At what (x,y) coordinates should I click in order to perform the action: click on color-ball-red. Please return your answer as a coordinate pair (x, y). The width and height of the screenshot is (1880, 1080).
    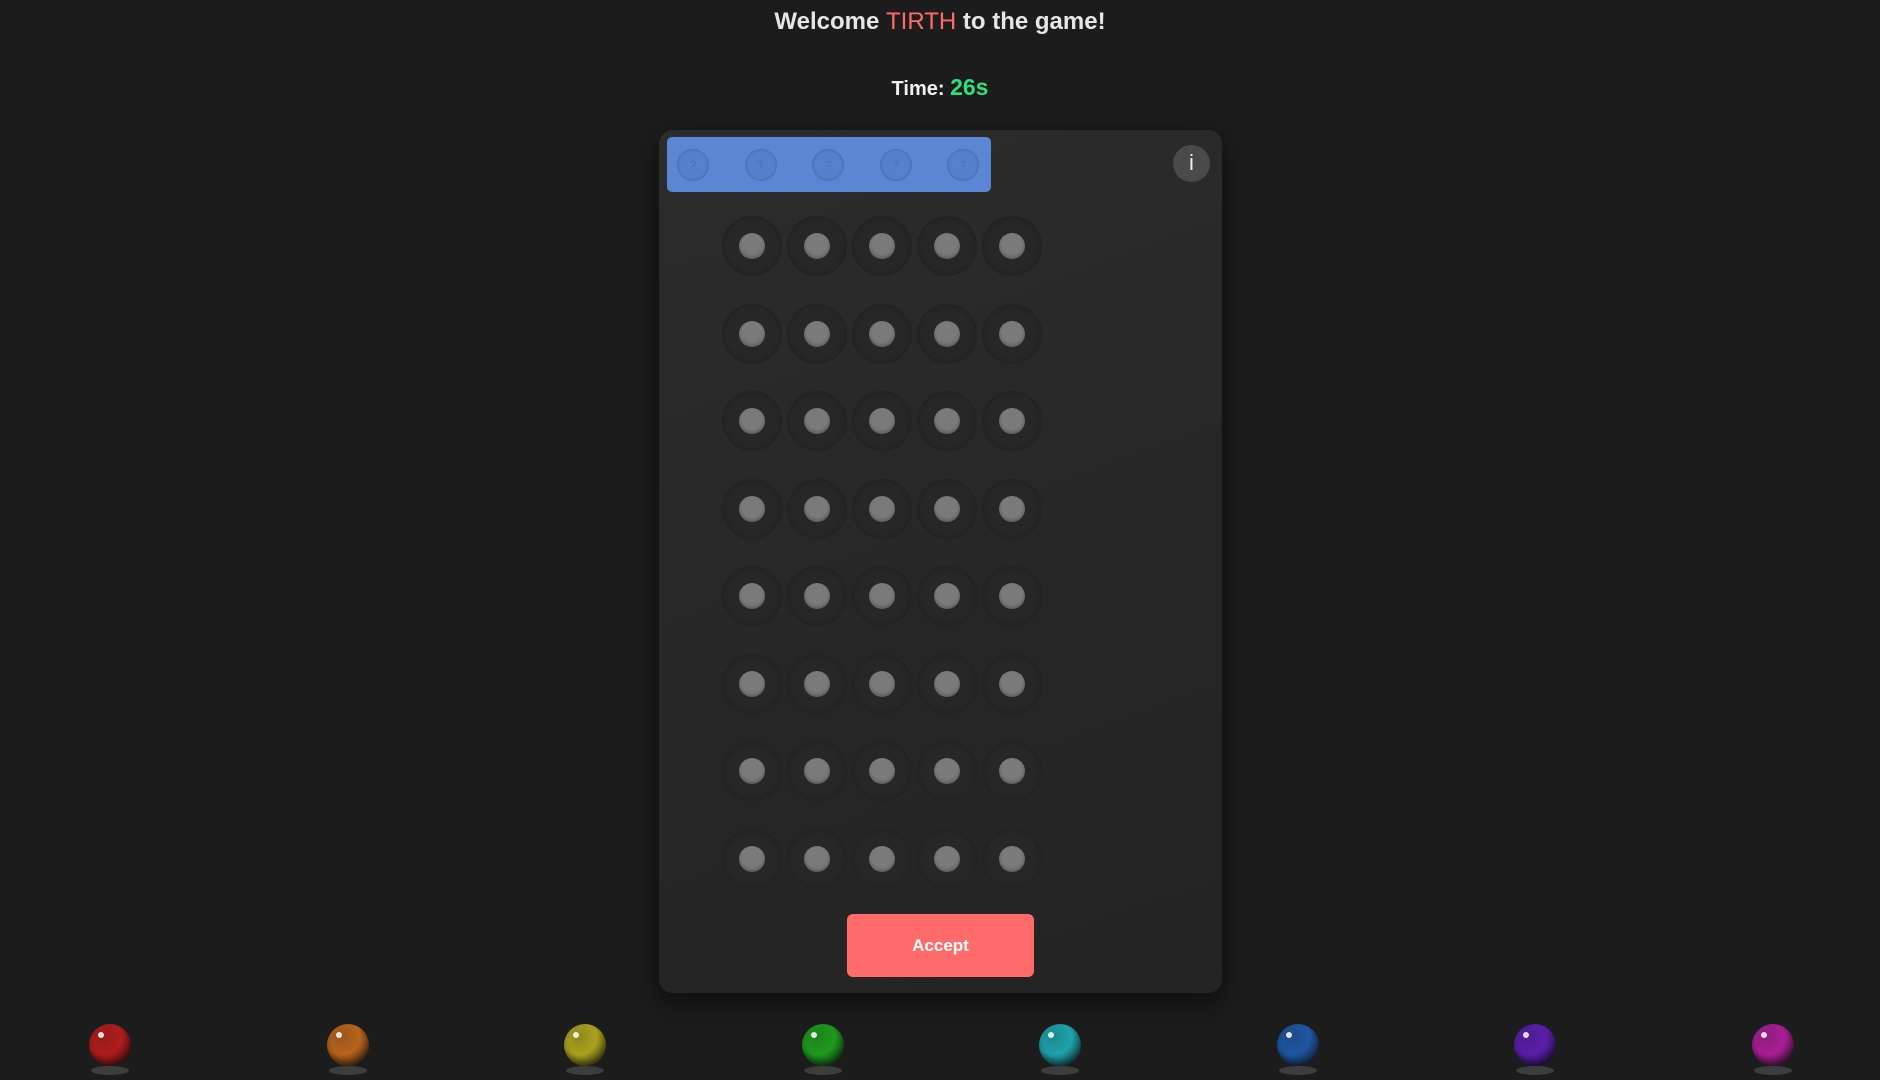
    Looking at the image, I should click on (110, 1045).